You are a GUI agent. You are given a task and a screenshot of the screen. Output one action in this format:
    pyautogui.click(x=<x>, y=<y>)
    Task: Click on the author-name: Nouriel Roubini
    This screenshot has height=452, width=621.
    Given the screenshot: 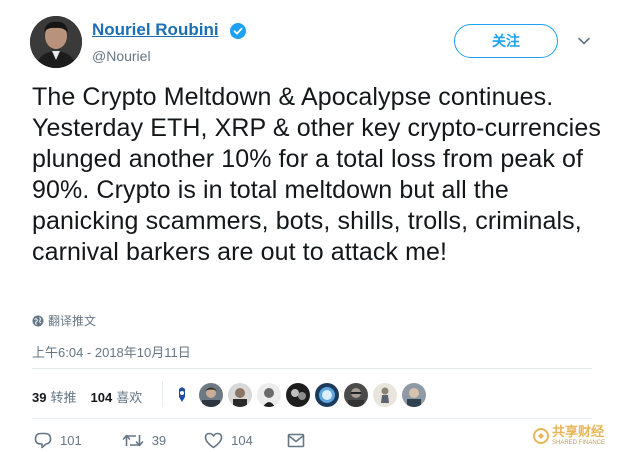 What is the action you would take?
    pyautogui.click(x=155, y=30)
    